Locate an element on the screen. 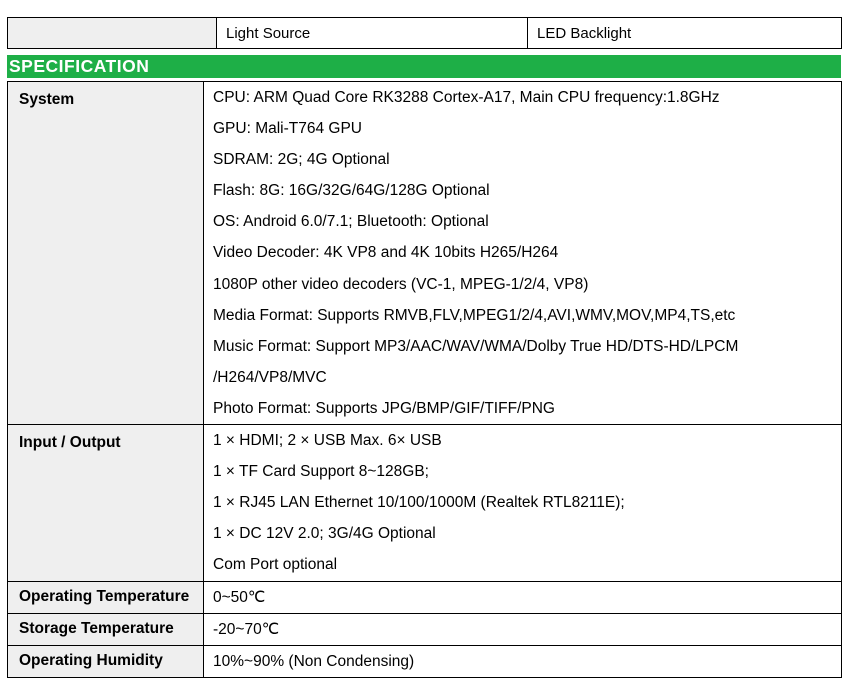 Image resolution: width=846 pixels, height=683 pixels. value-line: Com Port optional is located at coordinates (275, 565).